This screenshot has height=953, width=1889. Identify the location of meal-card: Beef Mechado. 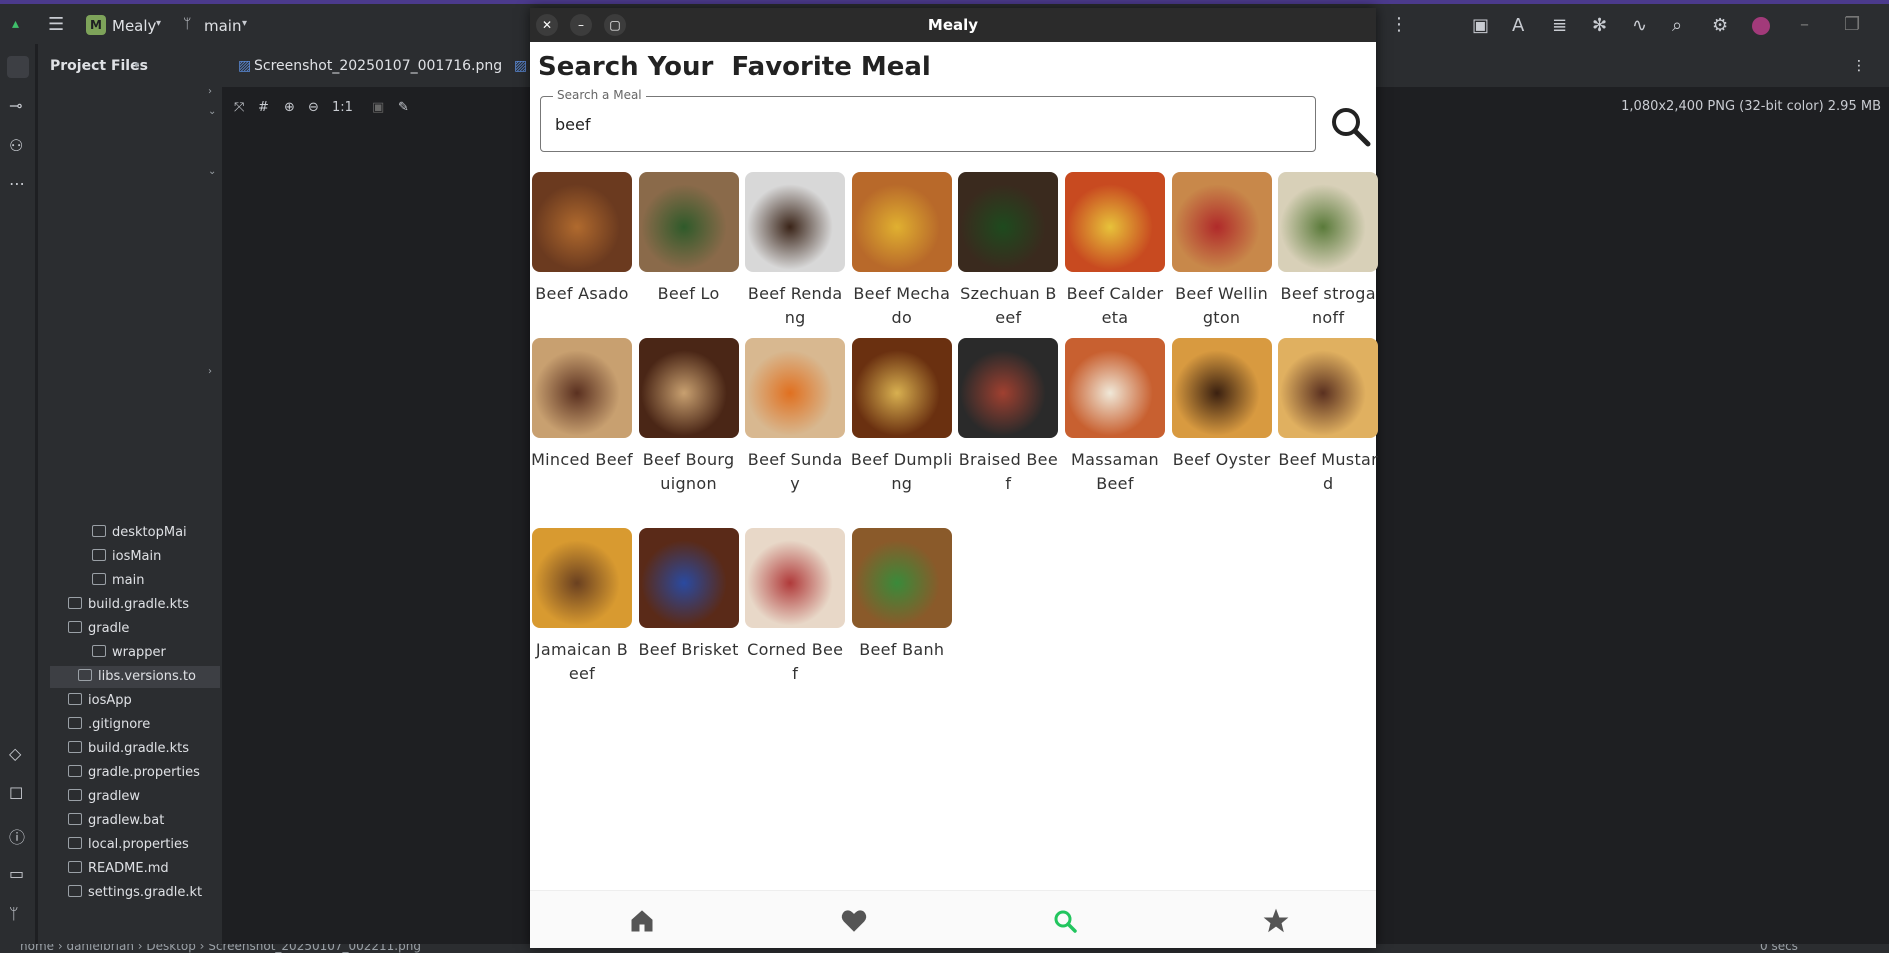
(902, 251).